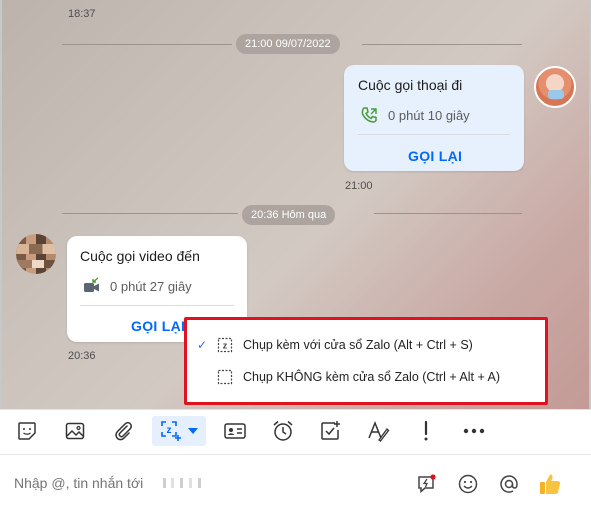  I want to click on image-icon, so click(75, 431).